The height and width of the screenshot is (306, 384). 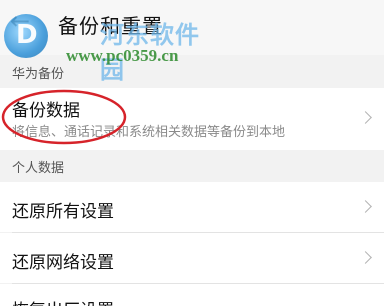 What do you see at coordinates (63, 212) in the screenshot?
I see `row-title: 还原所有设置` at bounding box center [63, 212].